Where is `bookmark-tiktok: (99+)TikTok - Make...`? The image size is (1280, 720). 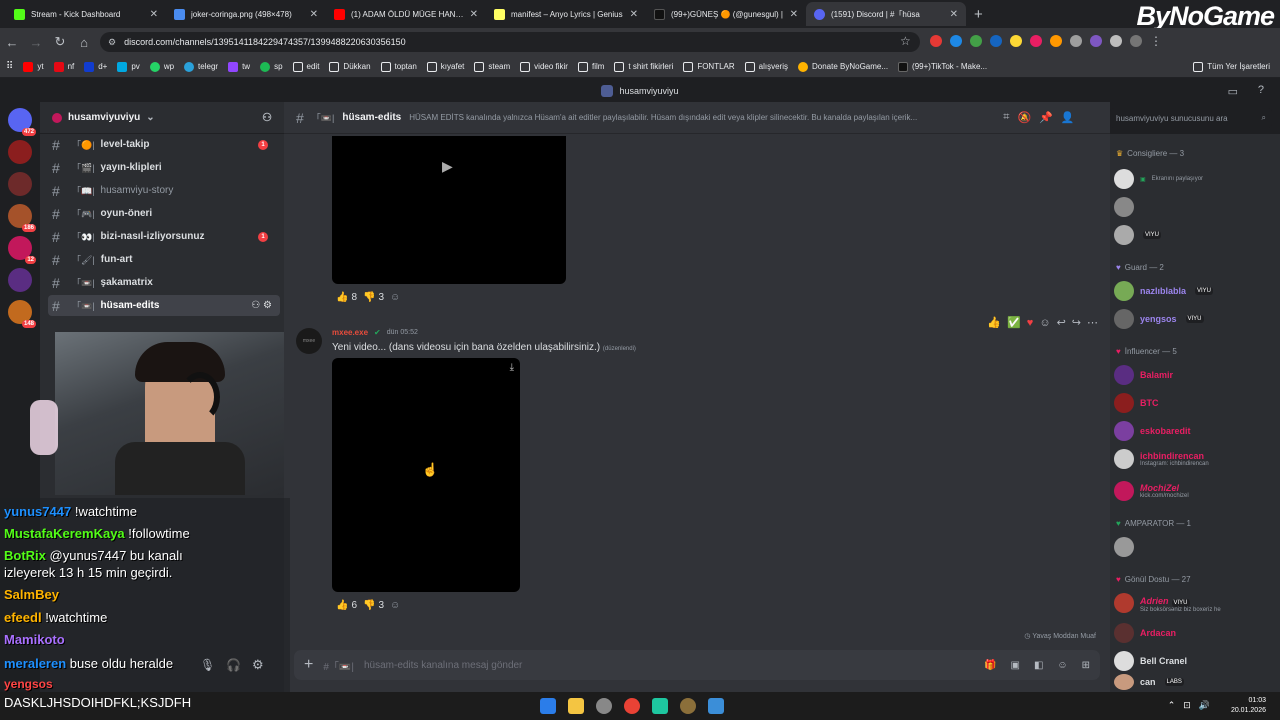
bookmark-tiktok: (99+)TikTok - Make... is located at coordinates (942, 66).